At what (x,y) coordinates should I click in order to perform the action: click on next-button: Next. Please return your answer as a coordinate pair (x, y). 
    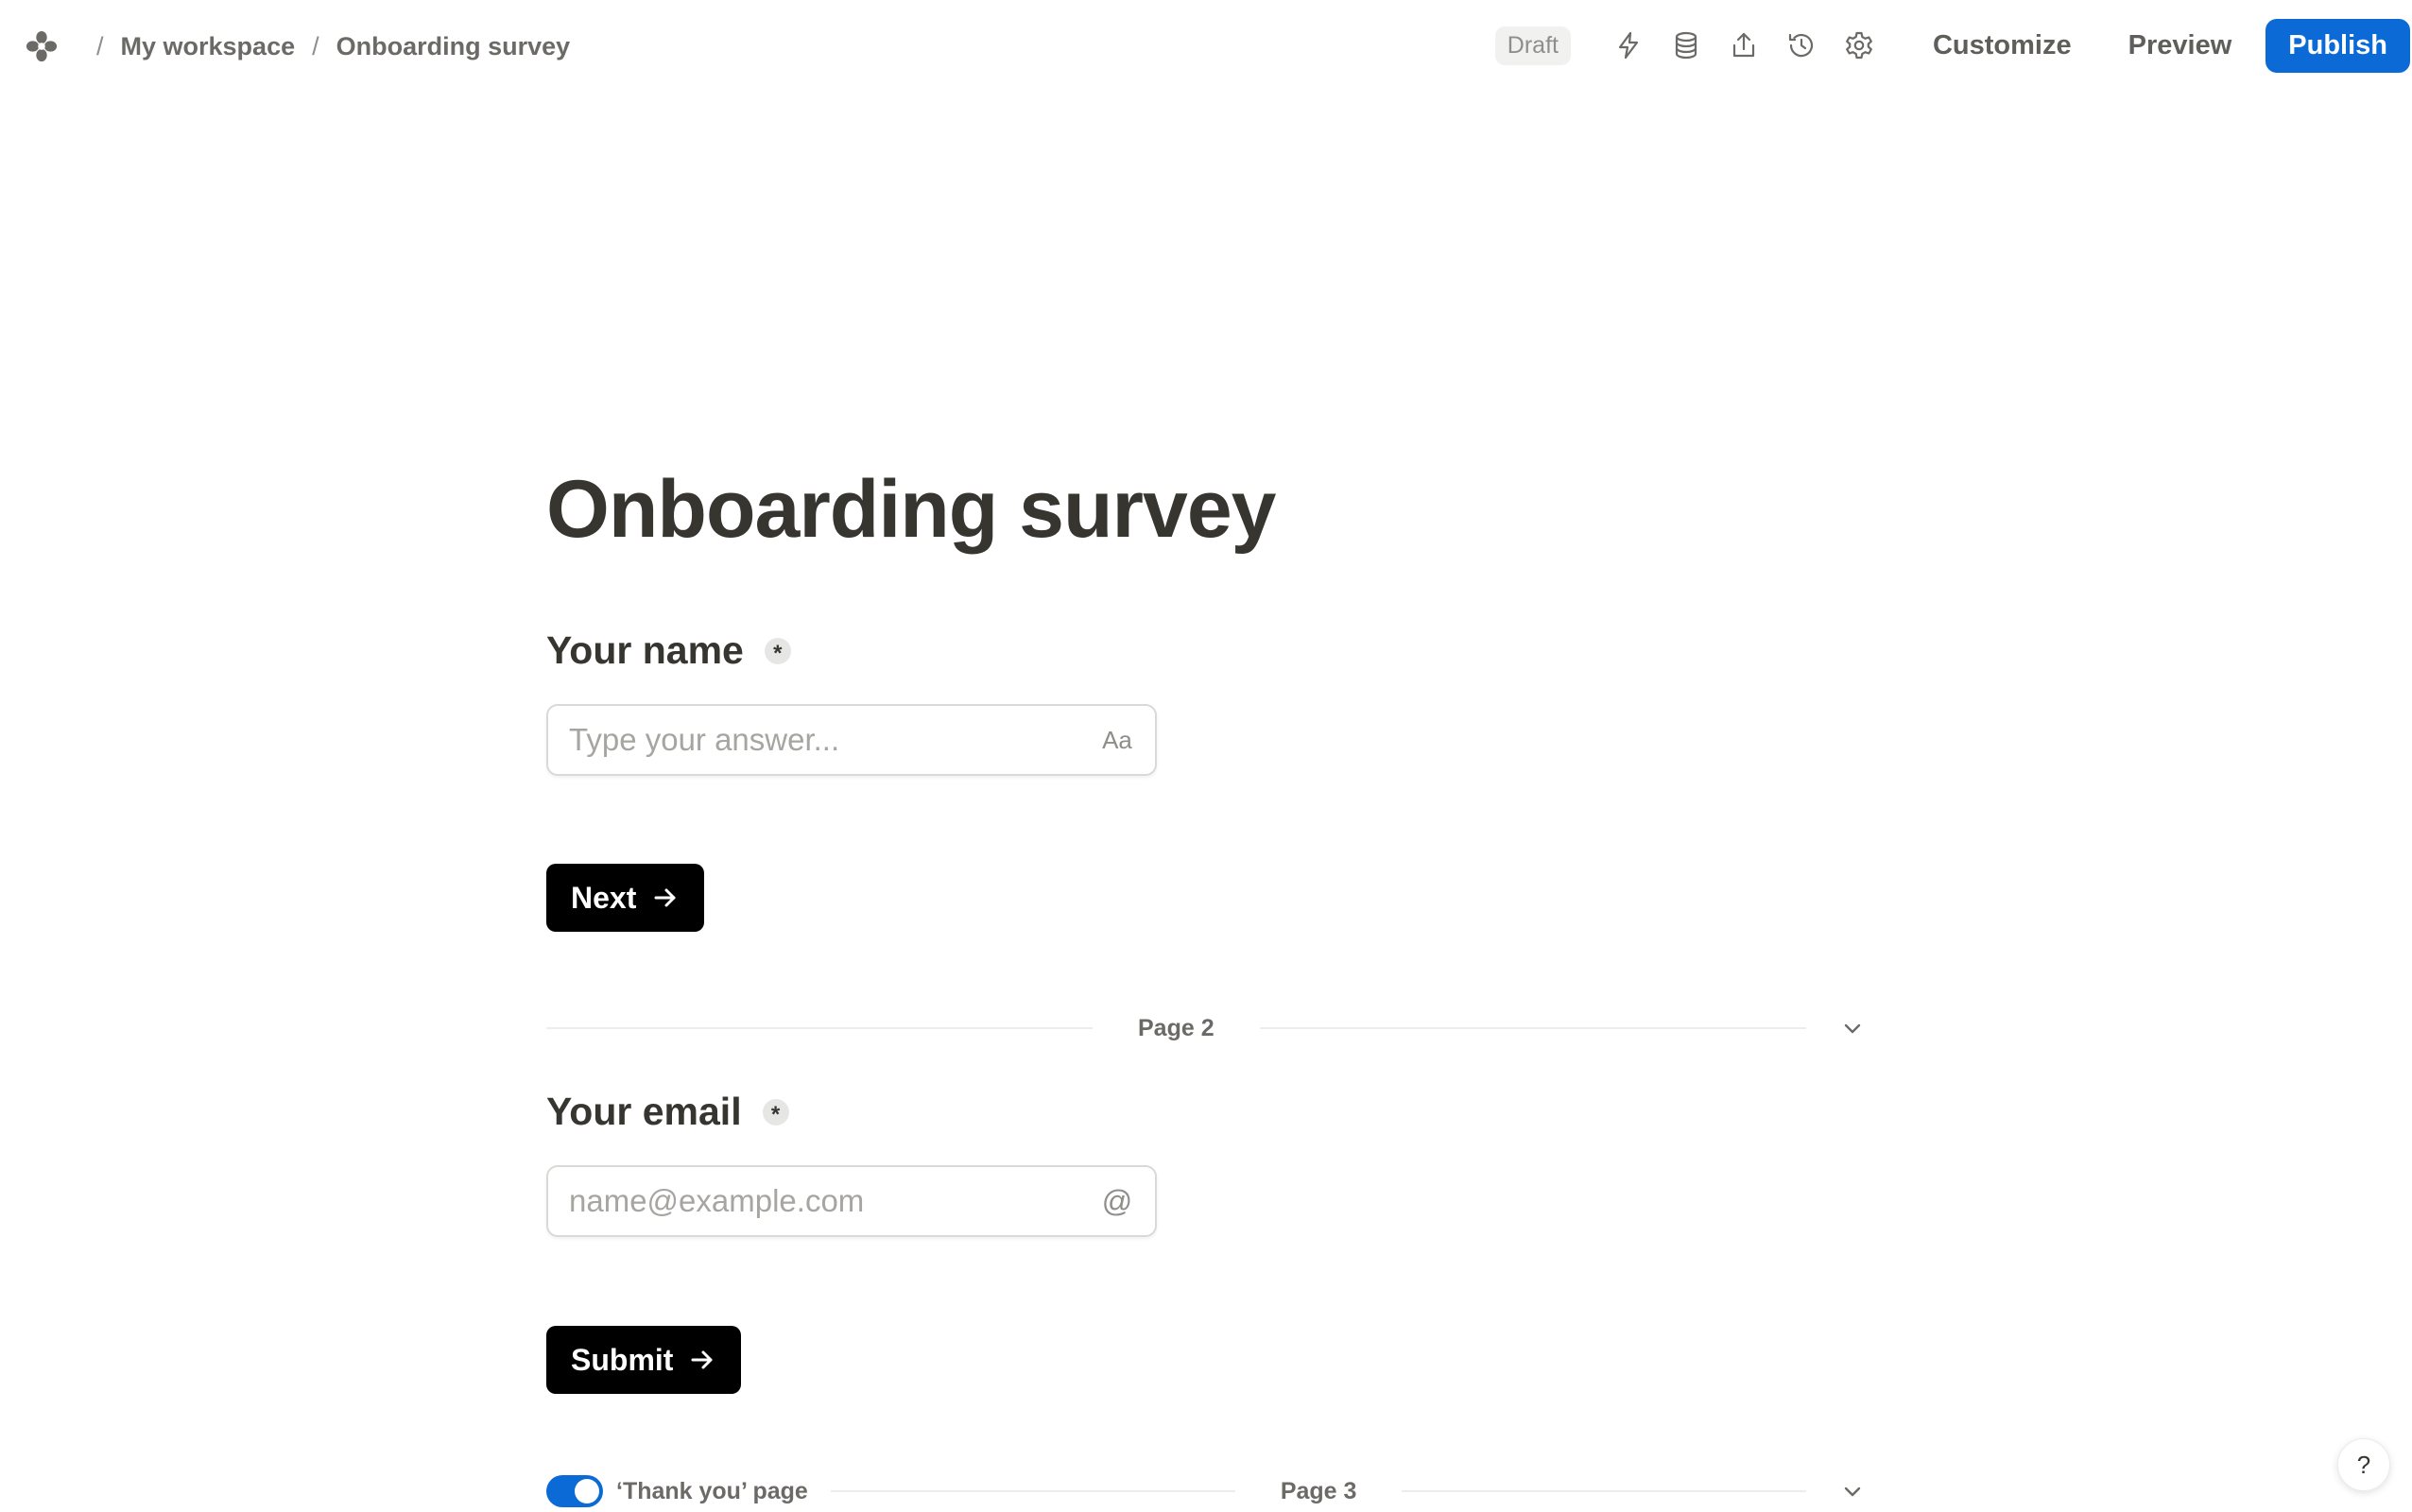
    Looking at the image, I should click on (625, 898).